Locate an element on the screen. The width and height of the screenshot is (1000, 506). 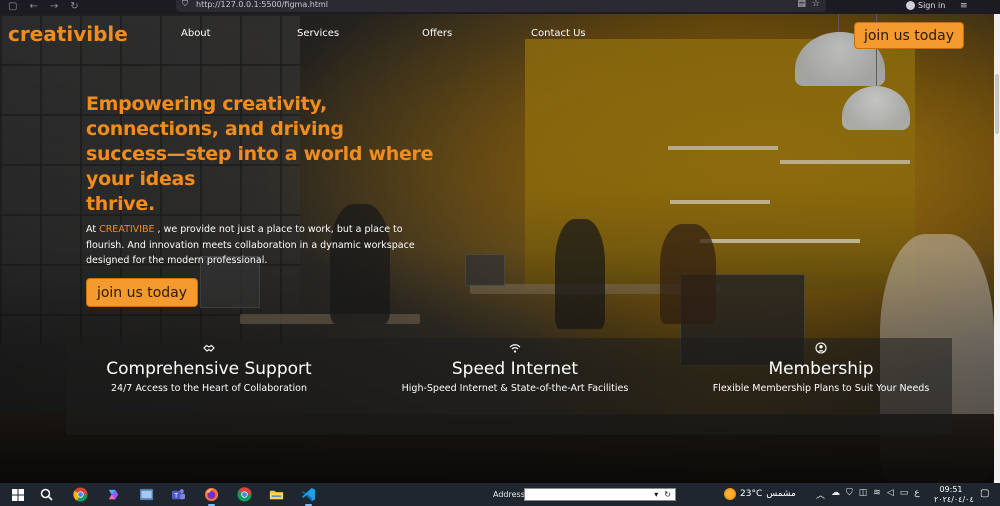
forward-icon: → is located at coordinates (54, 7).